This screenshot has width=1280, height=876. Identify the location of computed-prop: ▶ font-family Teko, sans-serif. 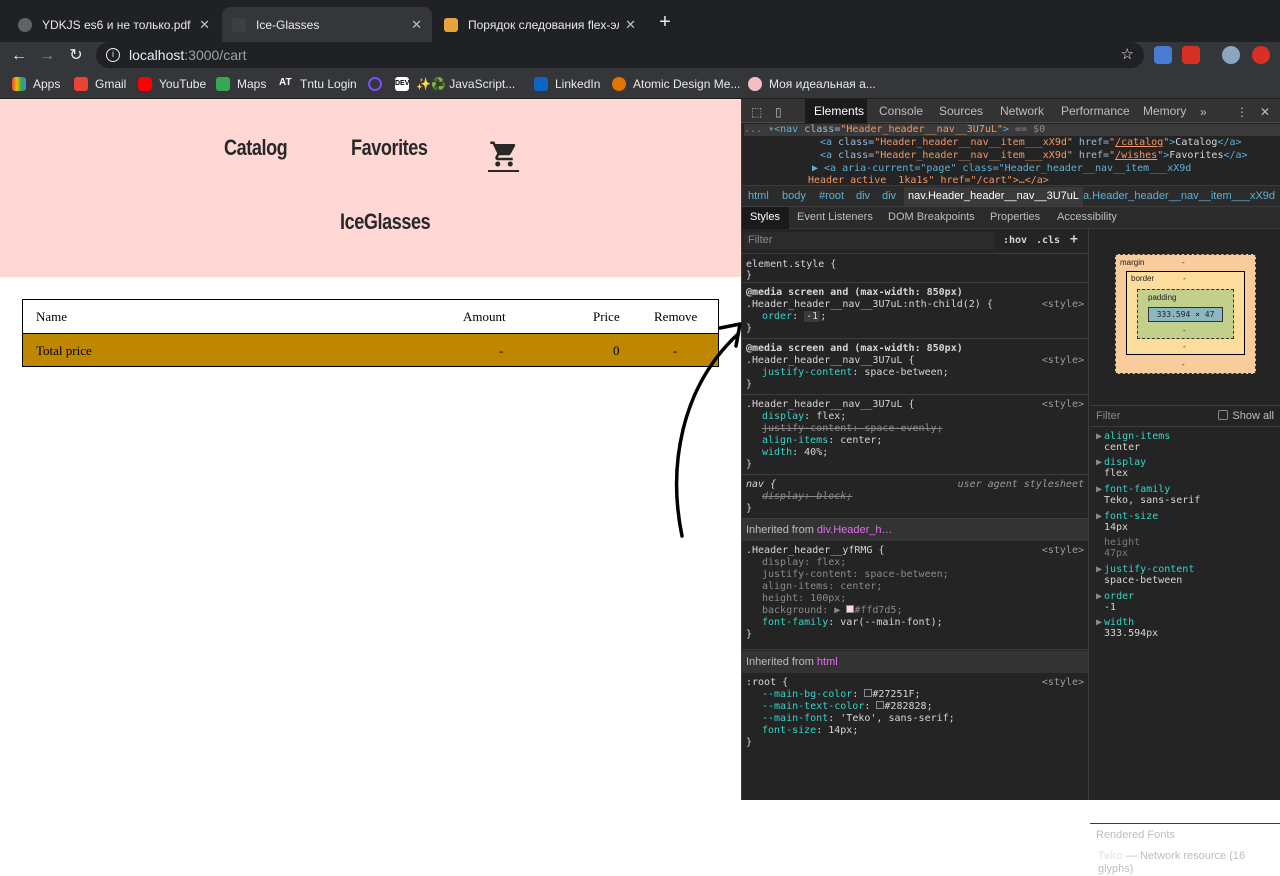
(1148, 495).